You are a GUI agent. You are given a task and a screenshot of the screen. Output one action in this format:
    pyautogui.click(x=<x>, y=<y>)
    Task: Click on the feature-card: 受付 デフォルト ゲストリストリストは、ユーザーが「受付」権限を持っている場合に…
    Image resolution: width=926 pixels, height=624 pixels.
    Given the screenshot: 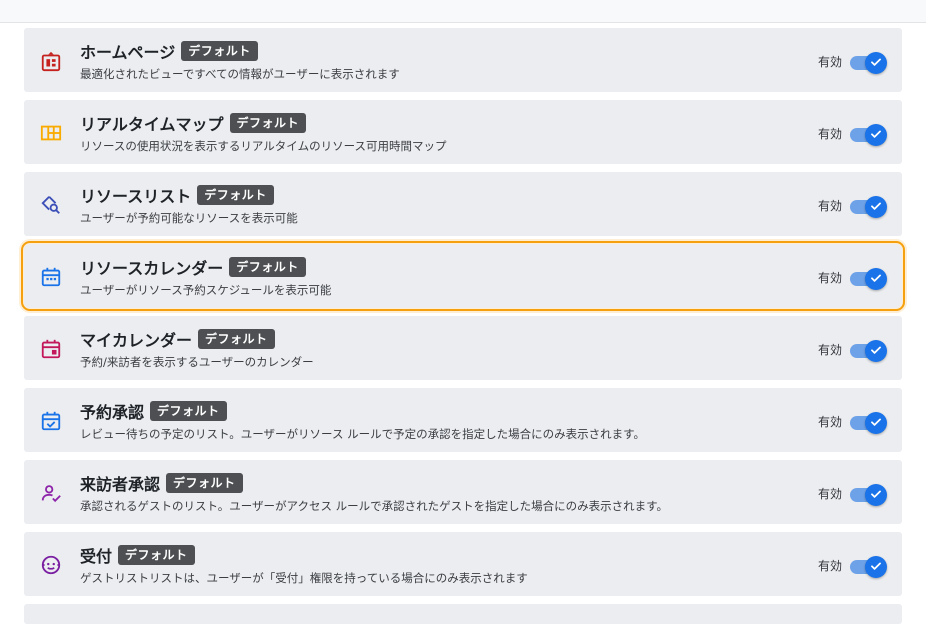 What is the action you would take?
    pyautogui.click(x=463, y=564)
    